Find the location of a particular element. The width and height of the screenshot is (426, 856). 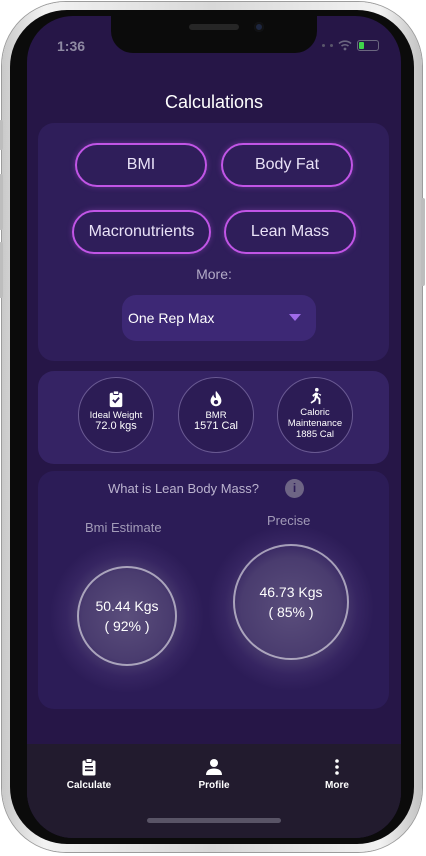

caloric-value: 1885 Cal is located at coordinates (315, 434).